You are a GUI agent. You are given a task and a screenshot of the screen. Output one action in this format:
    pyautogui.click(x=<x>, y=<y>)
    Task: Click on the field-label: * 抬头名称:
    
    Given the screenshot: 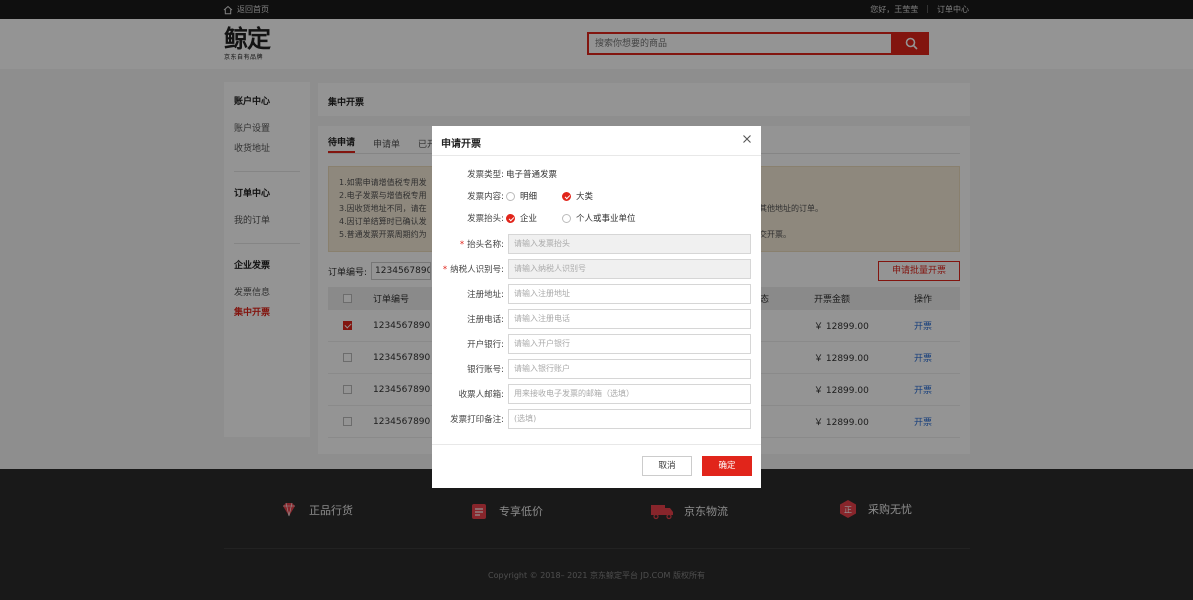 What is the action you would take?
    pyautogui.click(x=482, y=244)
    